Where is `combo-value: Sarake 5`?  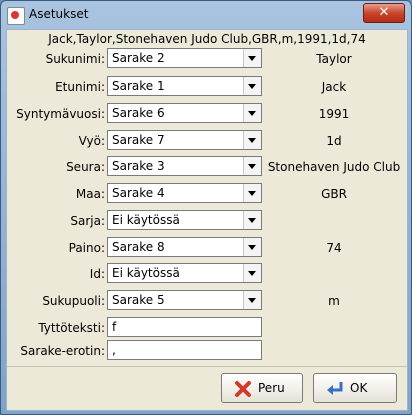 combo-value: Sarake 5 is located at coordinates (138, 300).